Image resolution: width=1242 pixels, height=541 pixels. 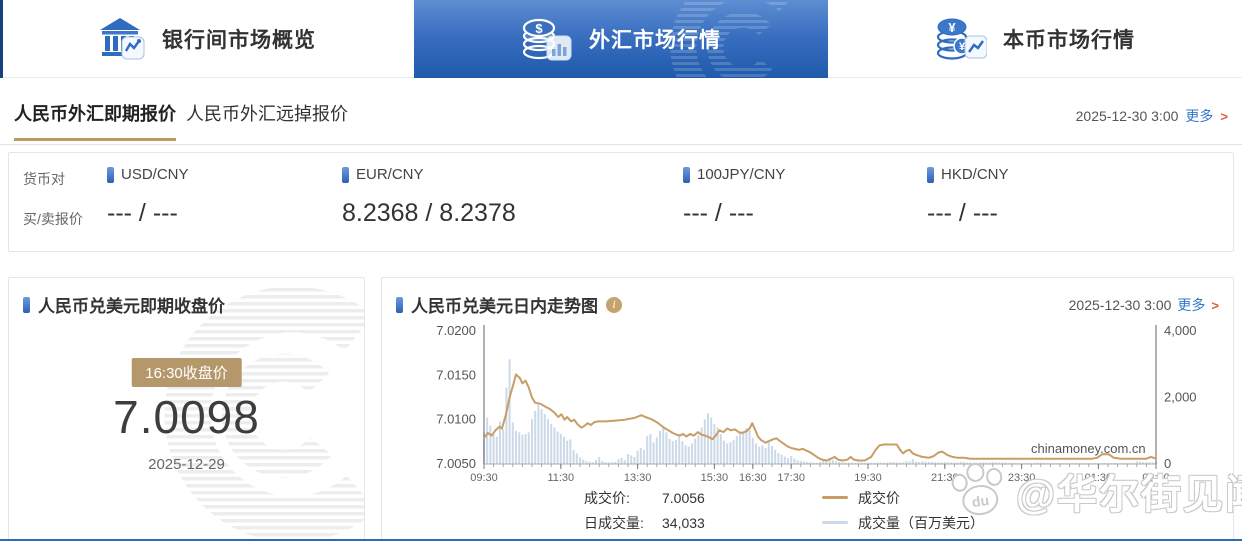 I want to click on site-watermark: chinamoney.com.cn, so click(x=1088, y=448).